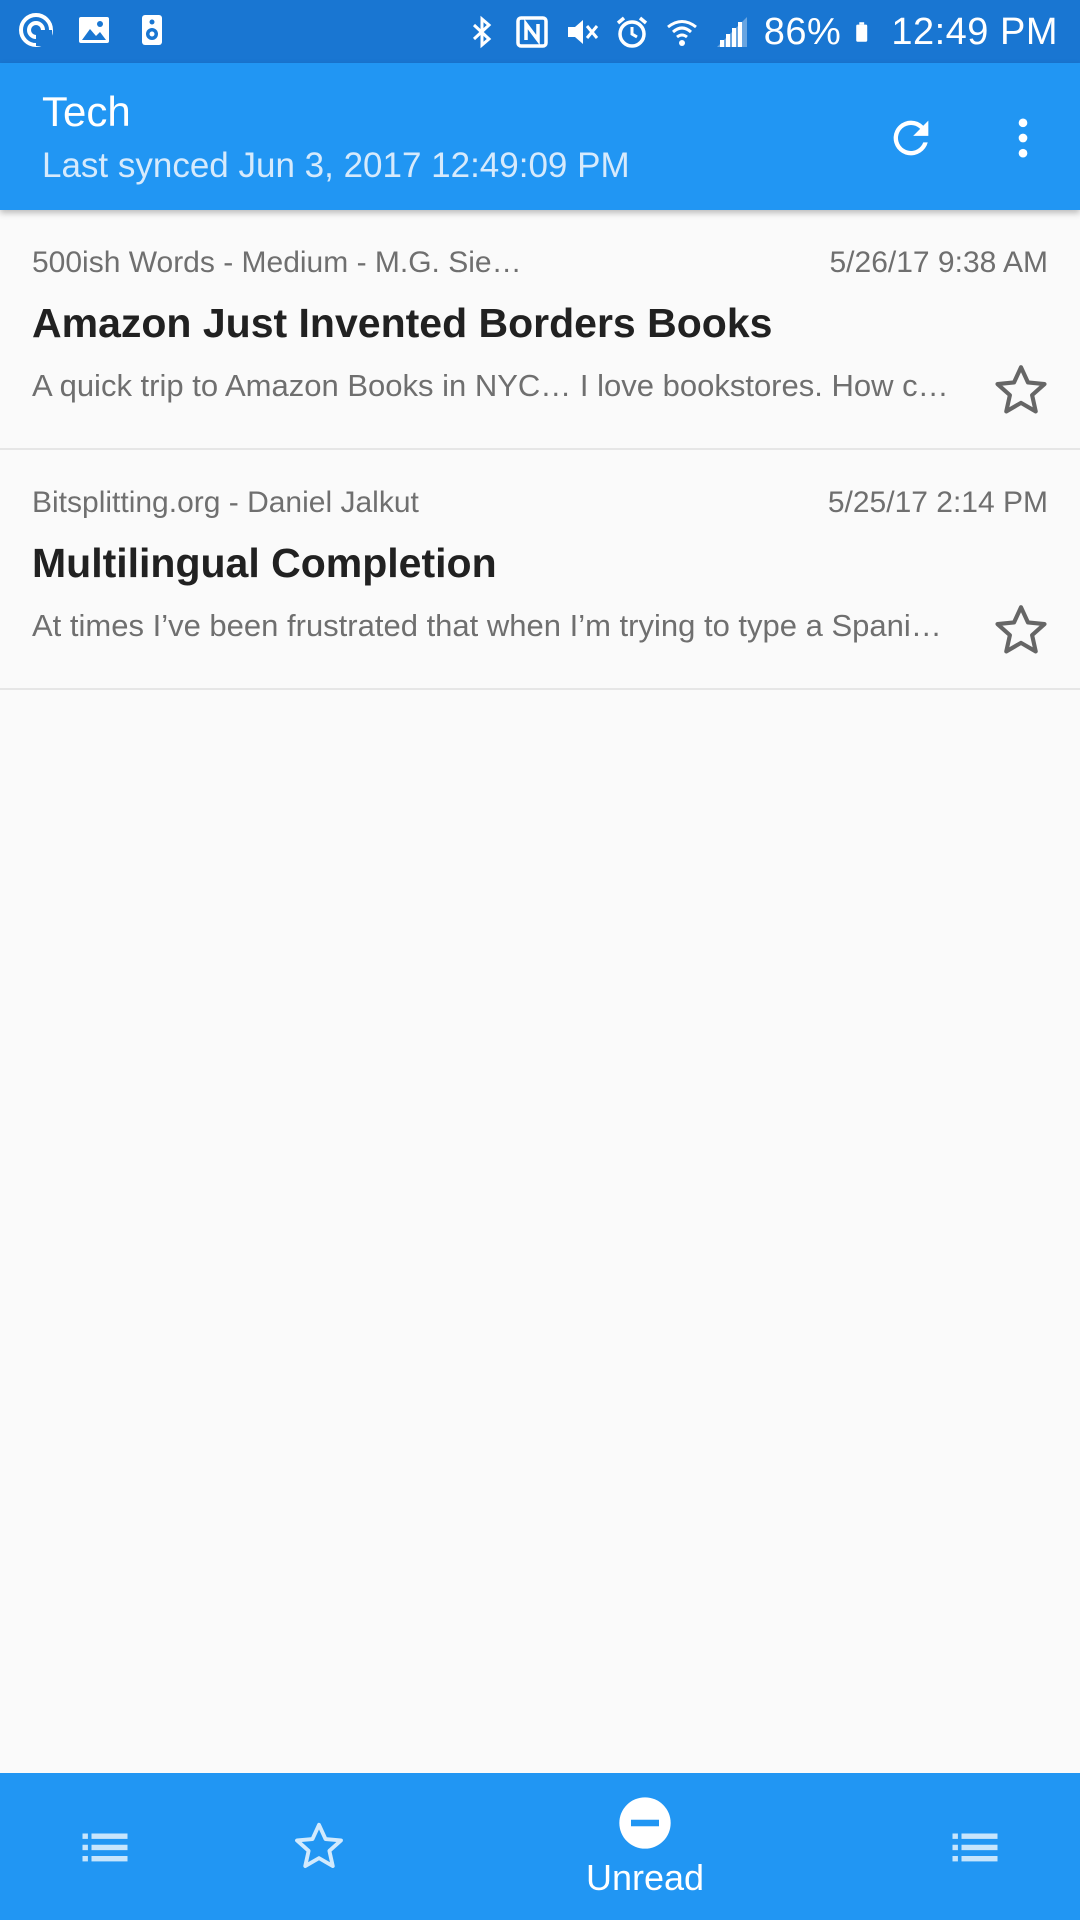  What do you see at coordinates (645, 1877) in the screenshot?
I see `nav-unread-label: Unread` at bounding box center [645, 1877].